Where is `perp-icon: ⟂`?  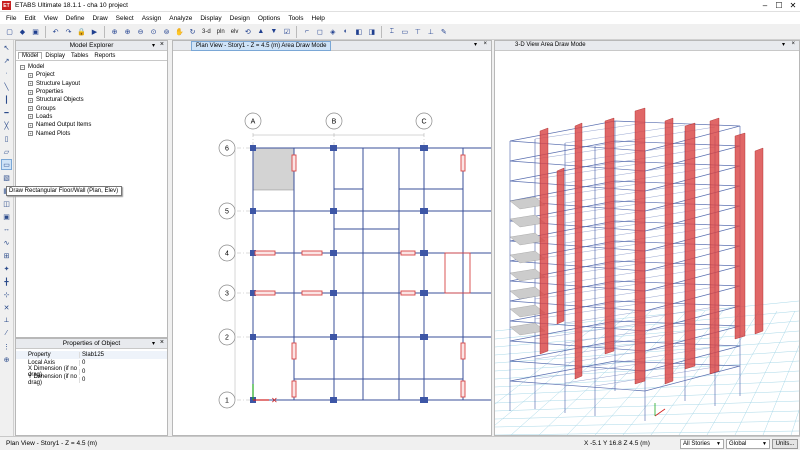 perp-icon: ⟂ is located at coordinates (6, 320).